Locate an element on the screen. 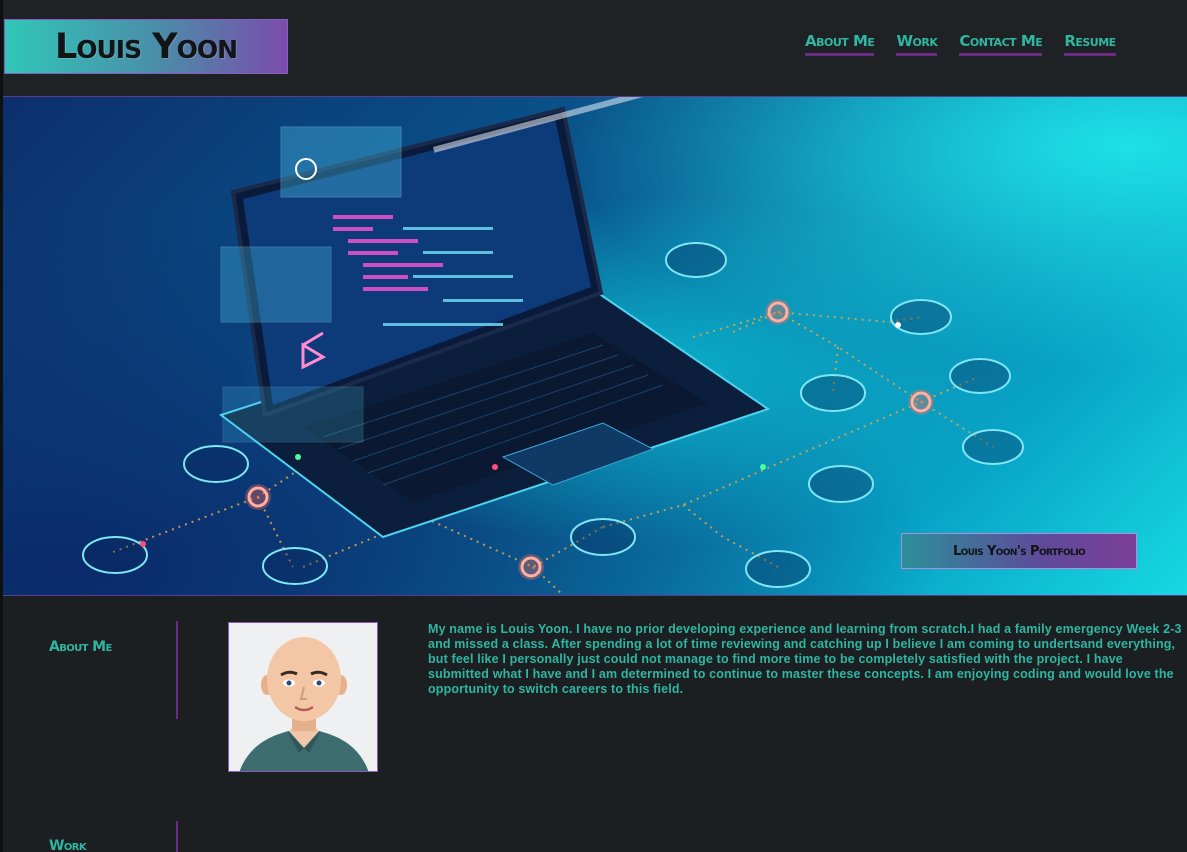 The width and height of the screenshot is (1187, 852). cartoon-avatar-icon is located at coordinates (303, 697).